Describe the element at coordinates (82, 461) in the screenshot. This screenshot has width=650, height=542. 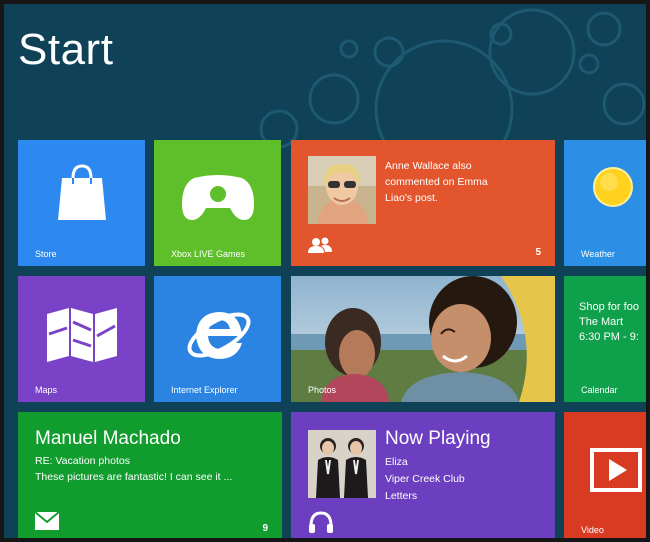
I see `mail-subject: RE: Vacation photos` at that location.